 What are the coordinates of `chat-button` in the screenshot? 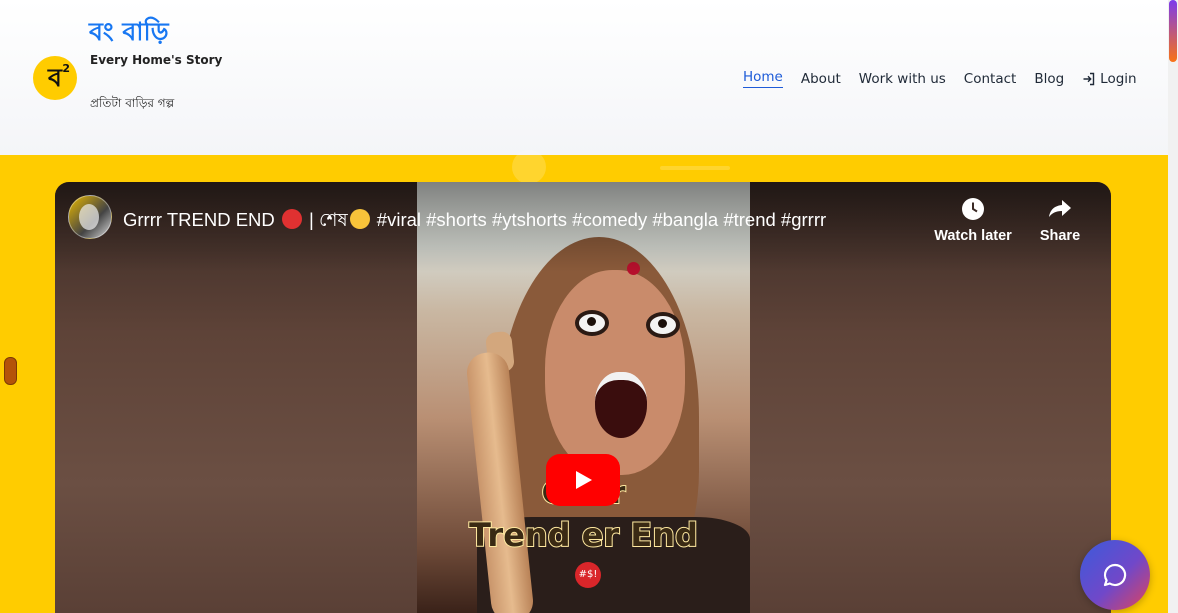 It's located at (1115, 575).